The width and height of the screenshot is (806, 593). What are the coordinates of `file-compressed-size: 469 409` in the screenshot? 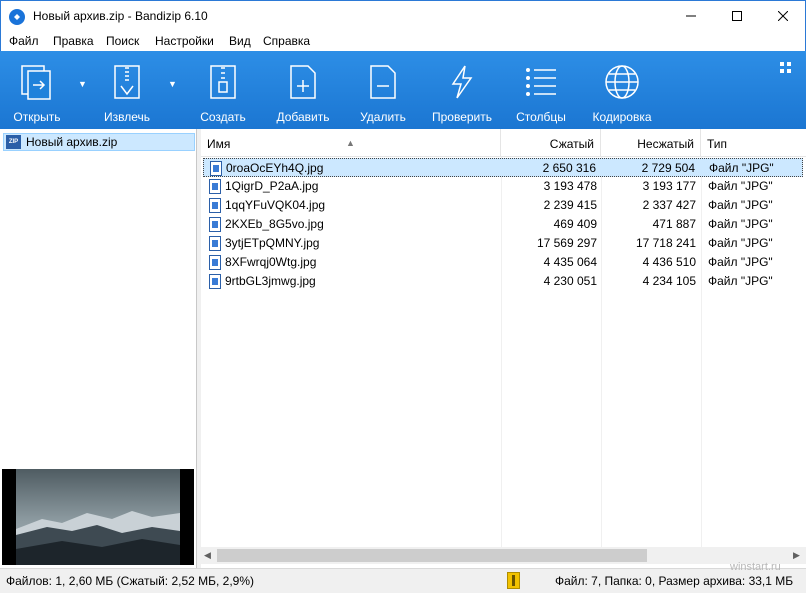 It's located at (575, 224).